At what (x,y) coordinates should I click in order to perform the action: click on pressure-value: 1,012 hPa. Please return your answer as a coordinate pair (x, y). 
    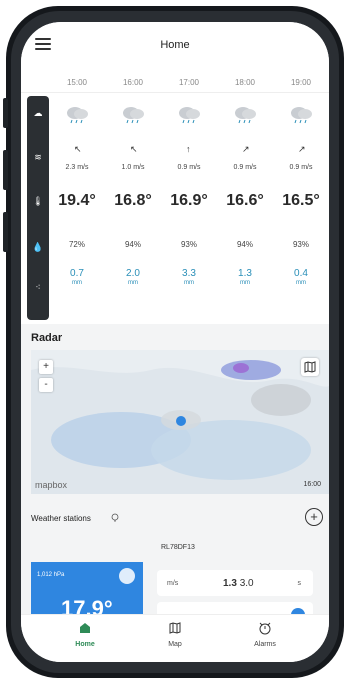
    Looking at the image, I should click on (51, 575).